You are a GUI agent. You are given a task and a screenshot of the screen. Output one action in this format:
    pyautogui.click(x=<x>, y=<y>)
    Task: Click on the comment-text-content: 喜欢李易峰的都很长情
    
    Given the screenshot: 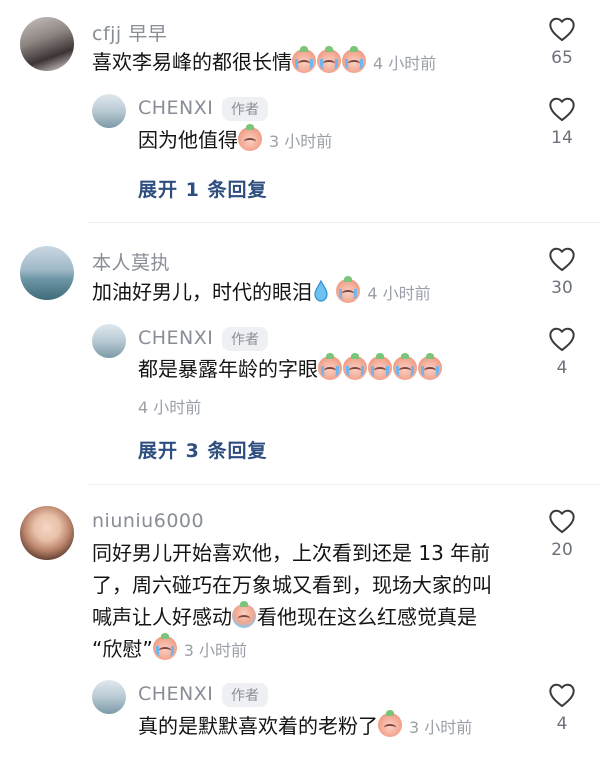 What is the action you would take?
    pyautogui.click(x=192, y=62)
    